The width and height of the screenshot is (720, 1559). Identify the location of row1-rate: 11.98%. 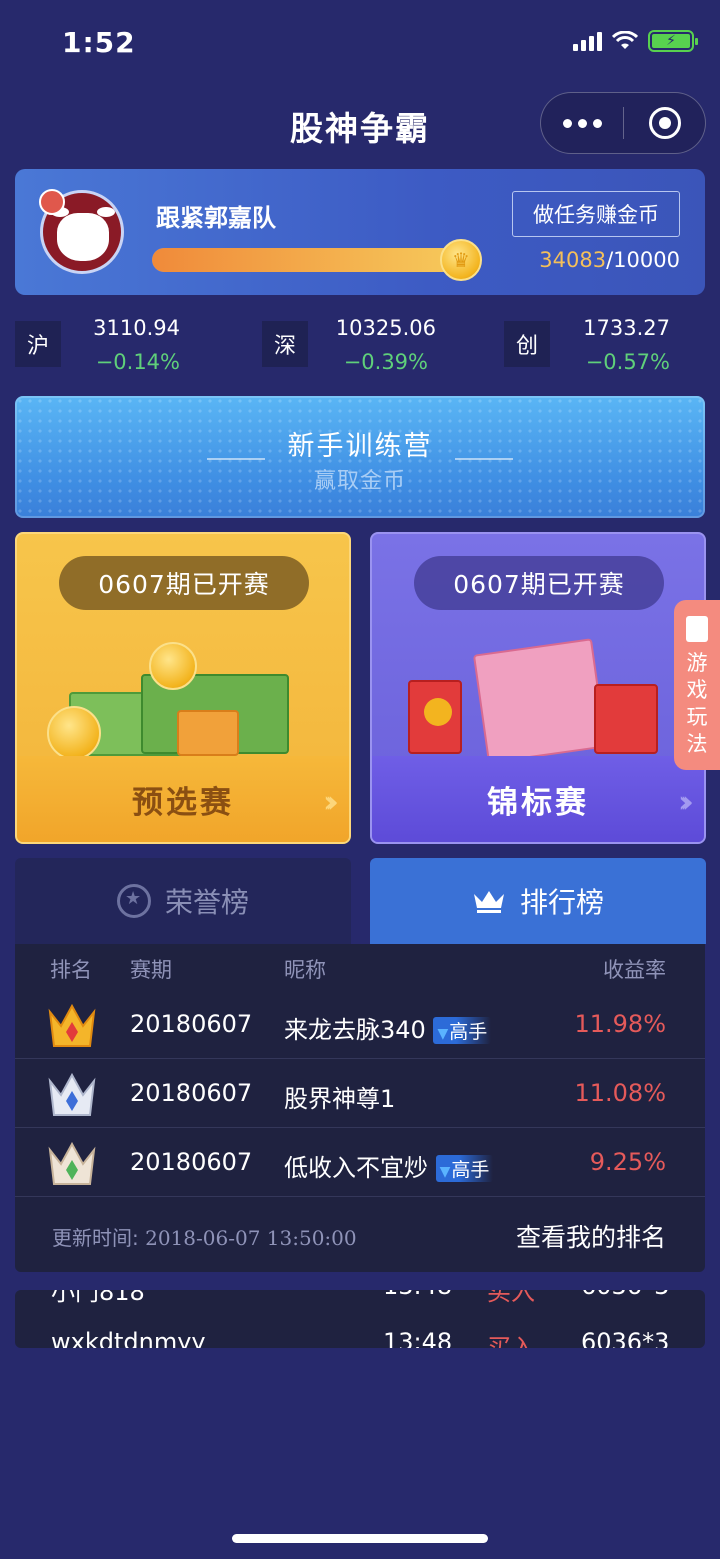
(620, 1024).